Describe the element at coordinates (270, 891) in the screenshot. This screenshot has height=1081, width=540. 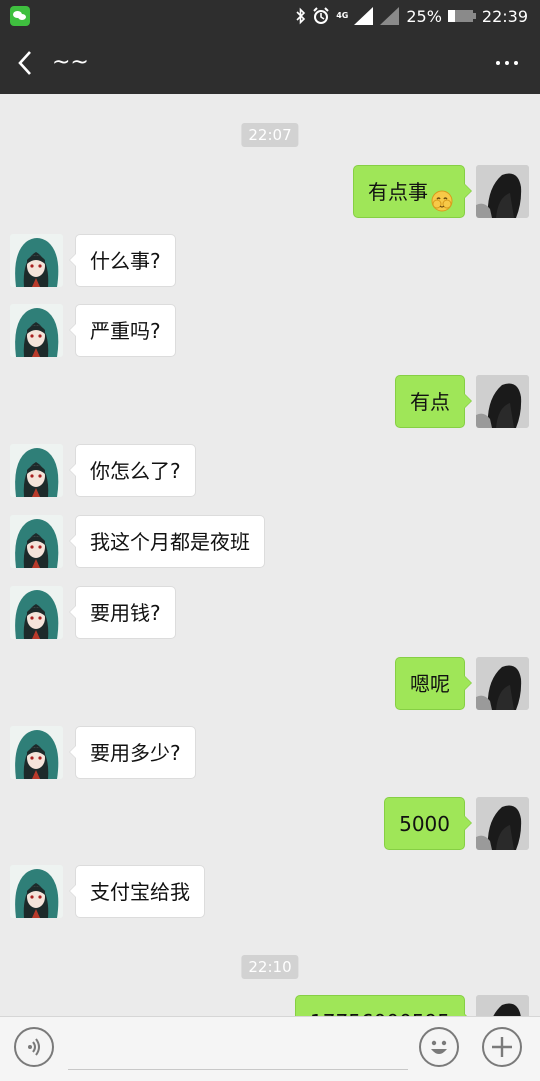
I see `message-row: 支付宝给我` at that location.